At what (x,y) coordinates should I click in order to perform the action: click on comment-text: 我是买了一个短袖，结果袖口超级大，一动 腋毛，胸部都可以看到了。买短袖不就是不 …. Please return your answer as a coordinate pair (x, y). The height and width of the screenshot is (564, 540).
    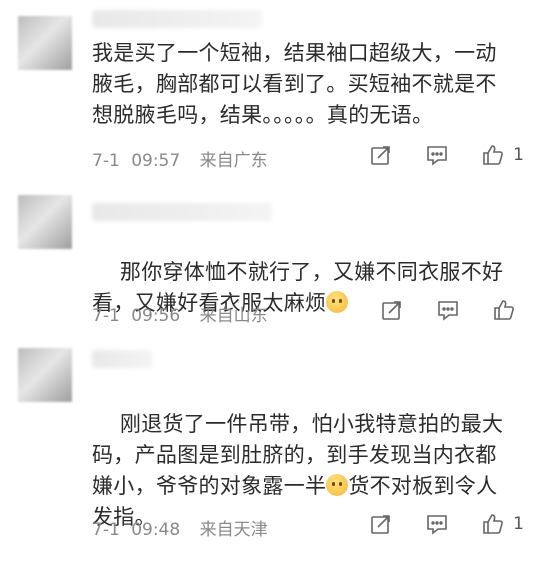
    Looking at the image, I should click on (294, 84).